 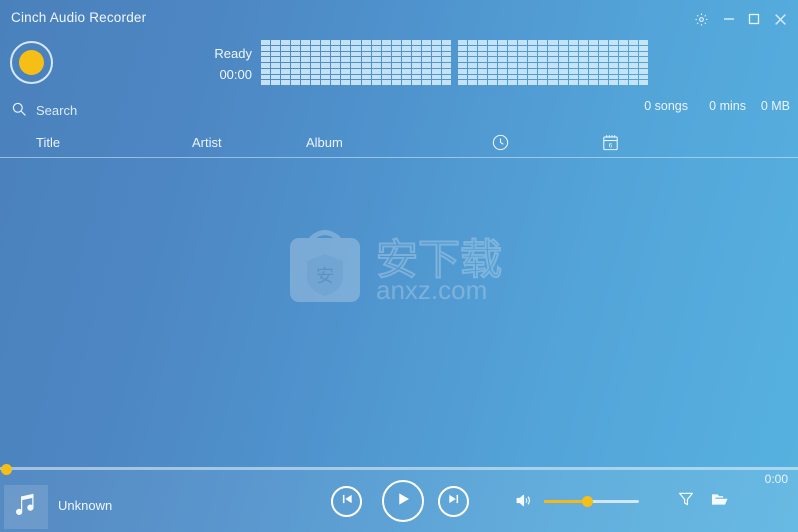 I want to click on play-button, so click(x=403, y=501).